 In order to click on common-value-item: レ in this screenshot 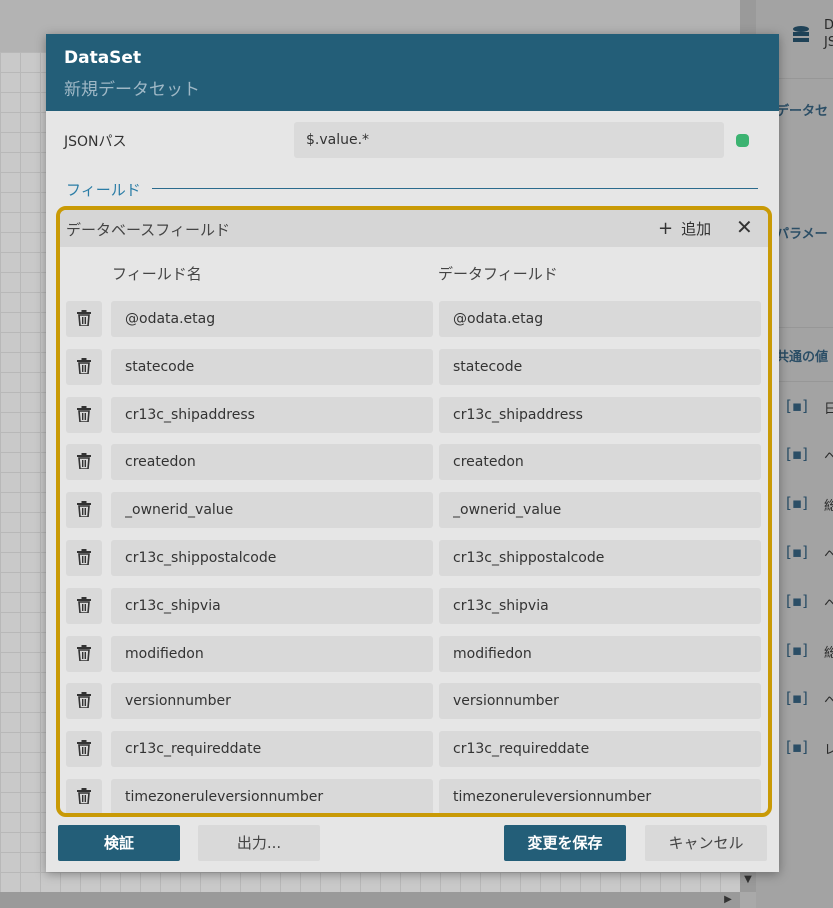, I will do `click(828, 748)`.